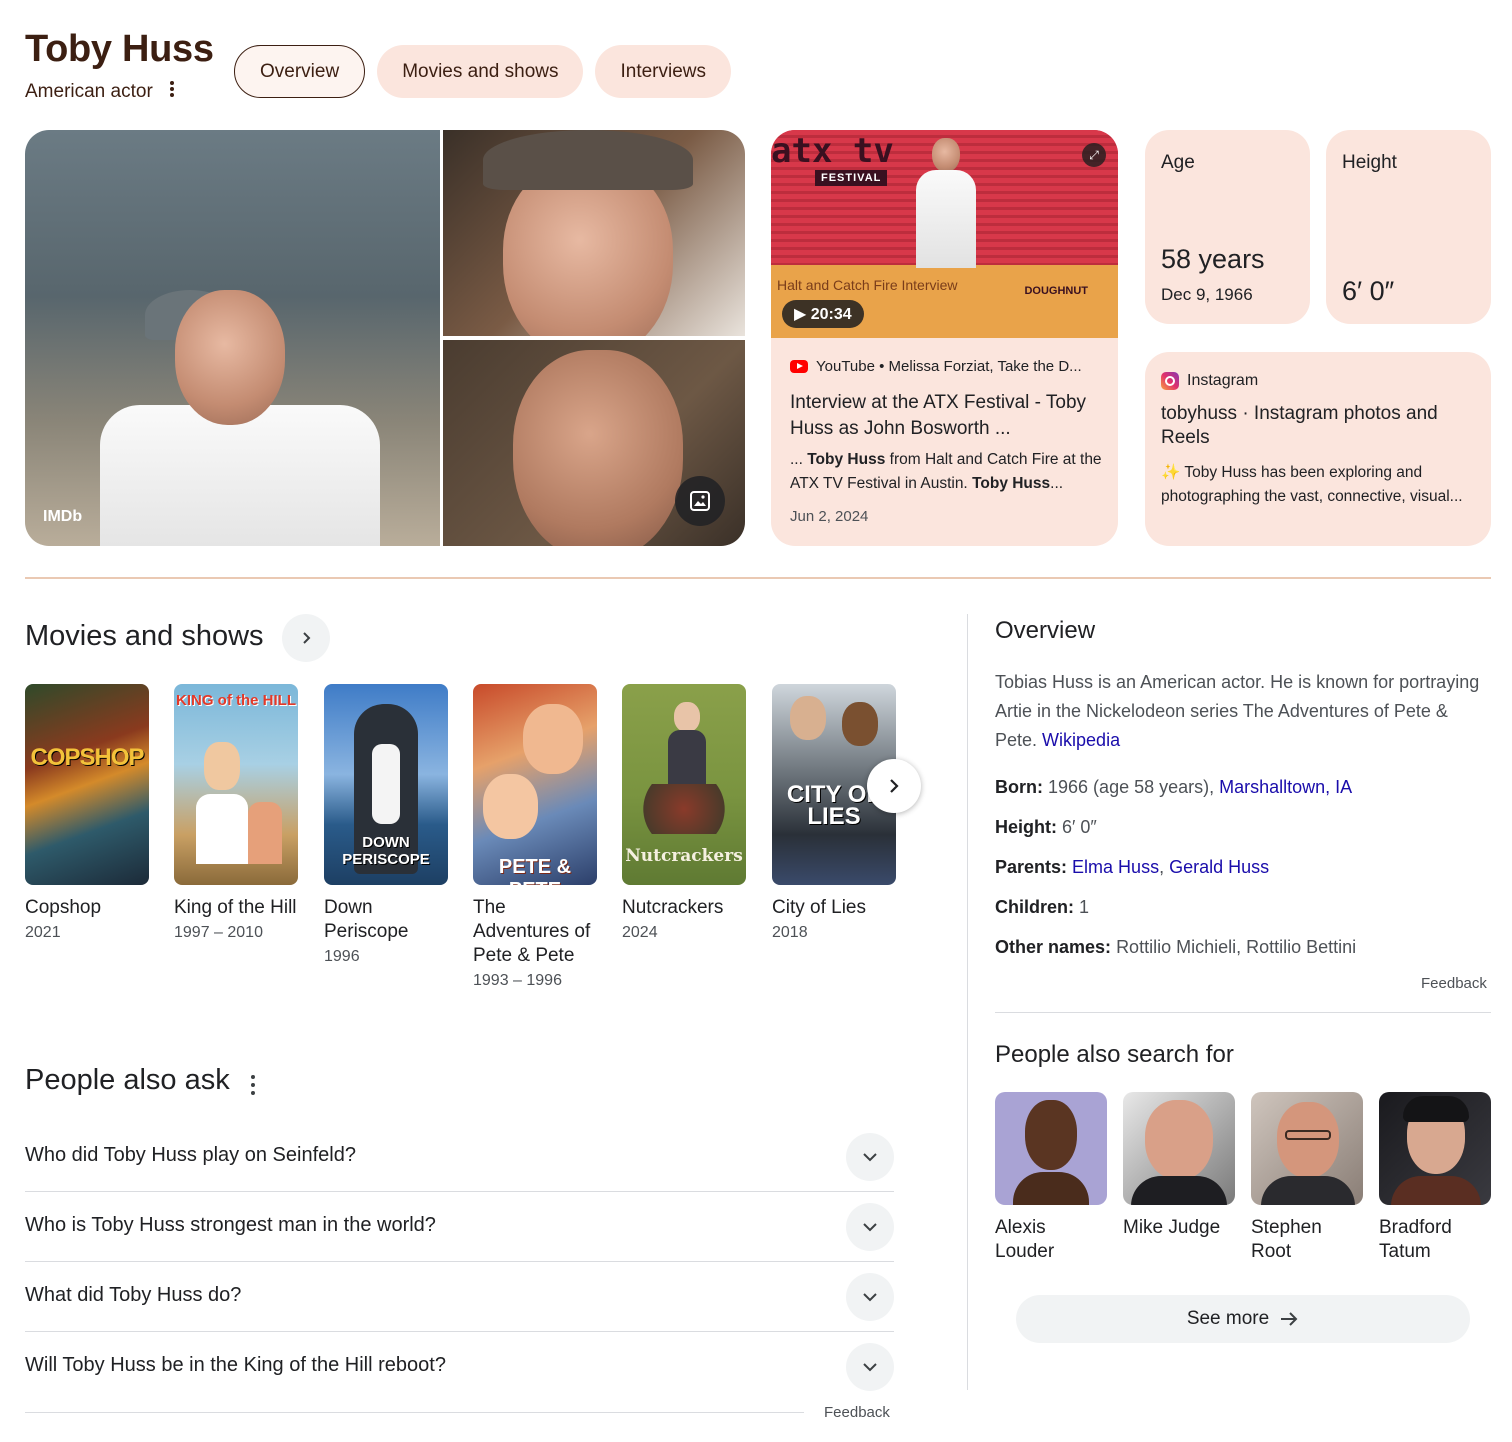 Image resolution: width=1512 pixels, height=1442 pixels. Describe the element at coordinates (236, 700) in the screenshot. I see `poster-title: KING of the HILL` at that location.